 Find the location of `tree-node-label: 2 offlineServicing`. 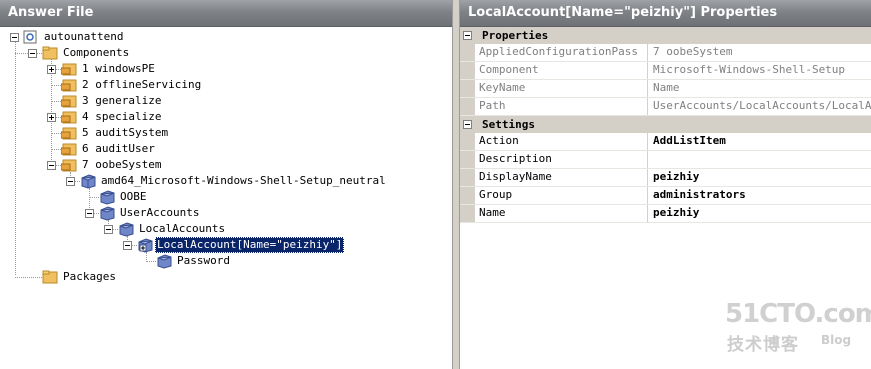

tree-node-label: 2 offlineServicing is located at coordinates (142, 84).